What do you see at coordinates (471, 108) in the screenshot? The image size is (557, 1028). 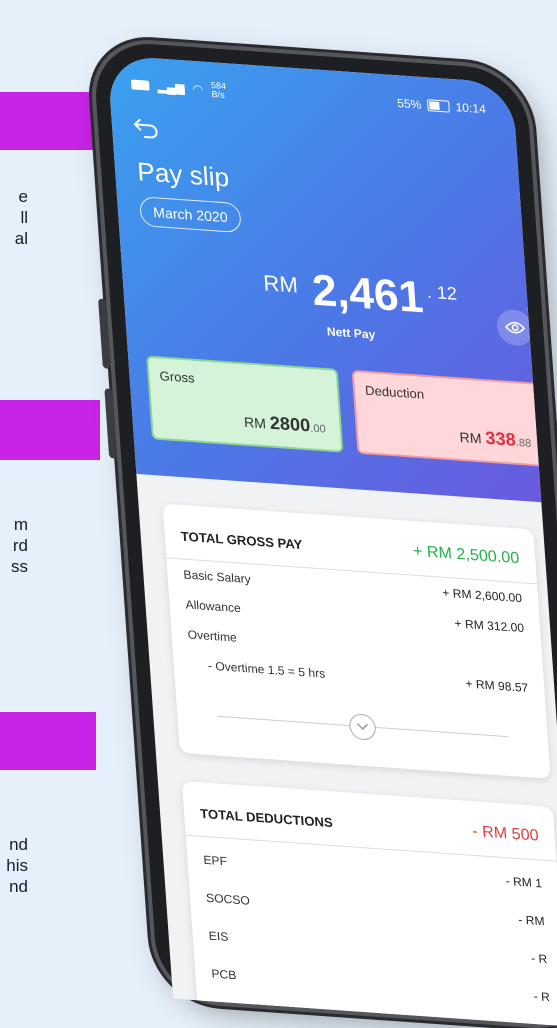 I see `clock: 10:14` at bounding box center [471, 108].